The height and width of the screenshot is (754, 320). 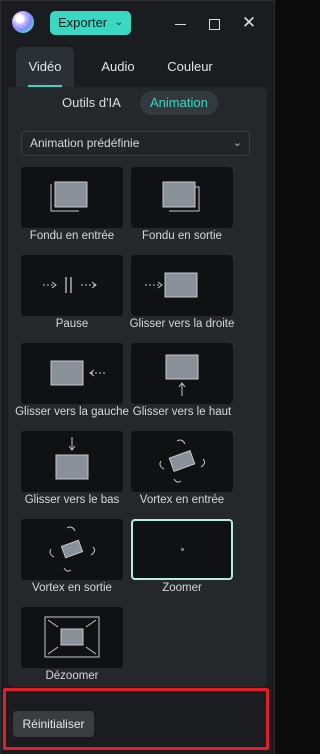 I want to click on preset-label: Glisser vers le bas, so click(x=72, y=500).